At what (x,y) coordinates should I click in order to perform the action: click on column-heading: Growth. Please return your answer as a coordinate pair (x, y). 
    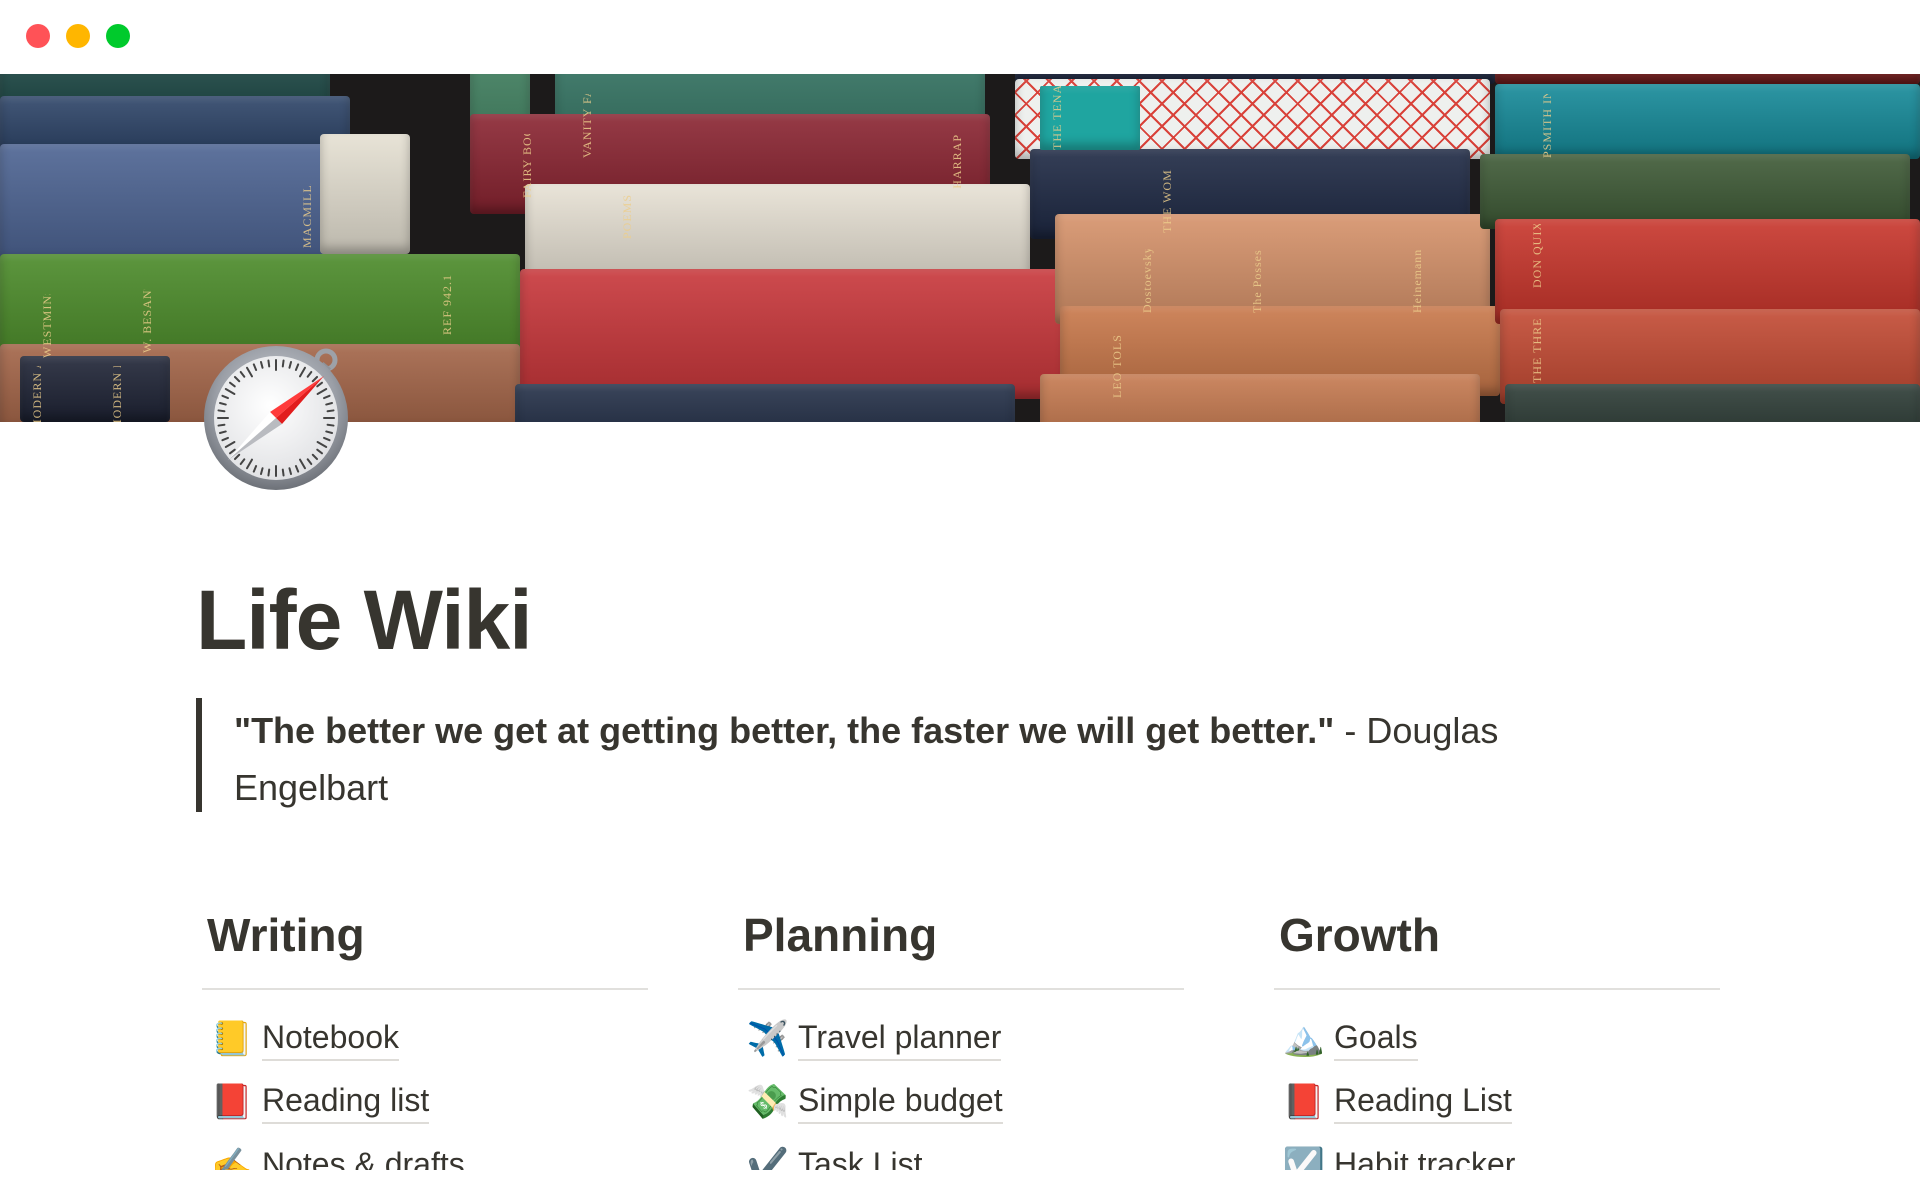
    Looking at the image, I should click on (1359, 935).